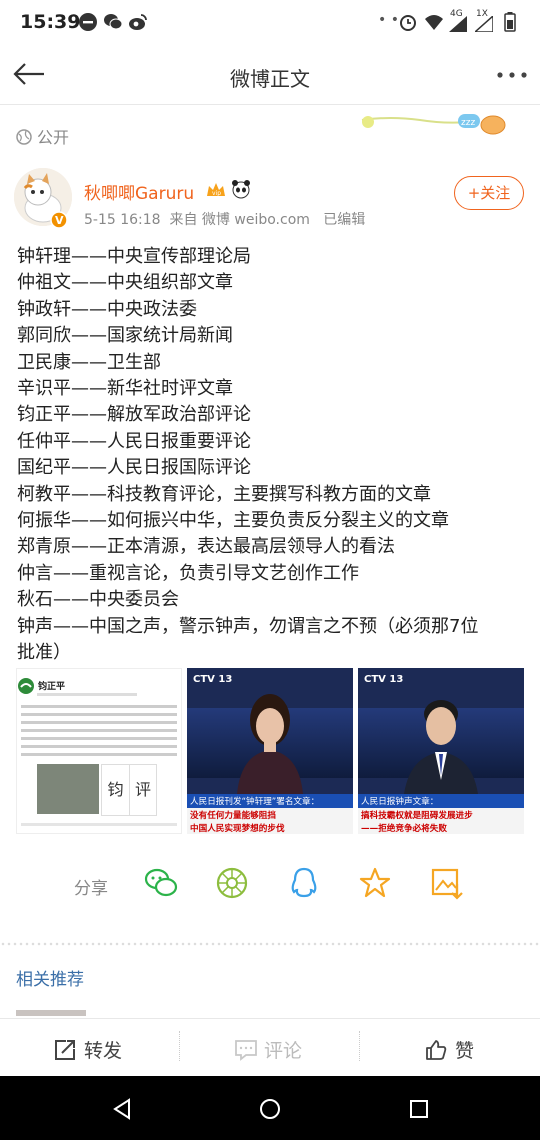 Image resolution: width=540 pixels, height=1140 pixels. What do you see at coordinates (138, 22) in the screenshot?
I see `weibo-status-icon` at bounding box center [138, 22].